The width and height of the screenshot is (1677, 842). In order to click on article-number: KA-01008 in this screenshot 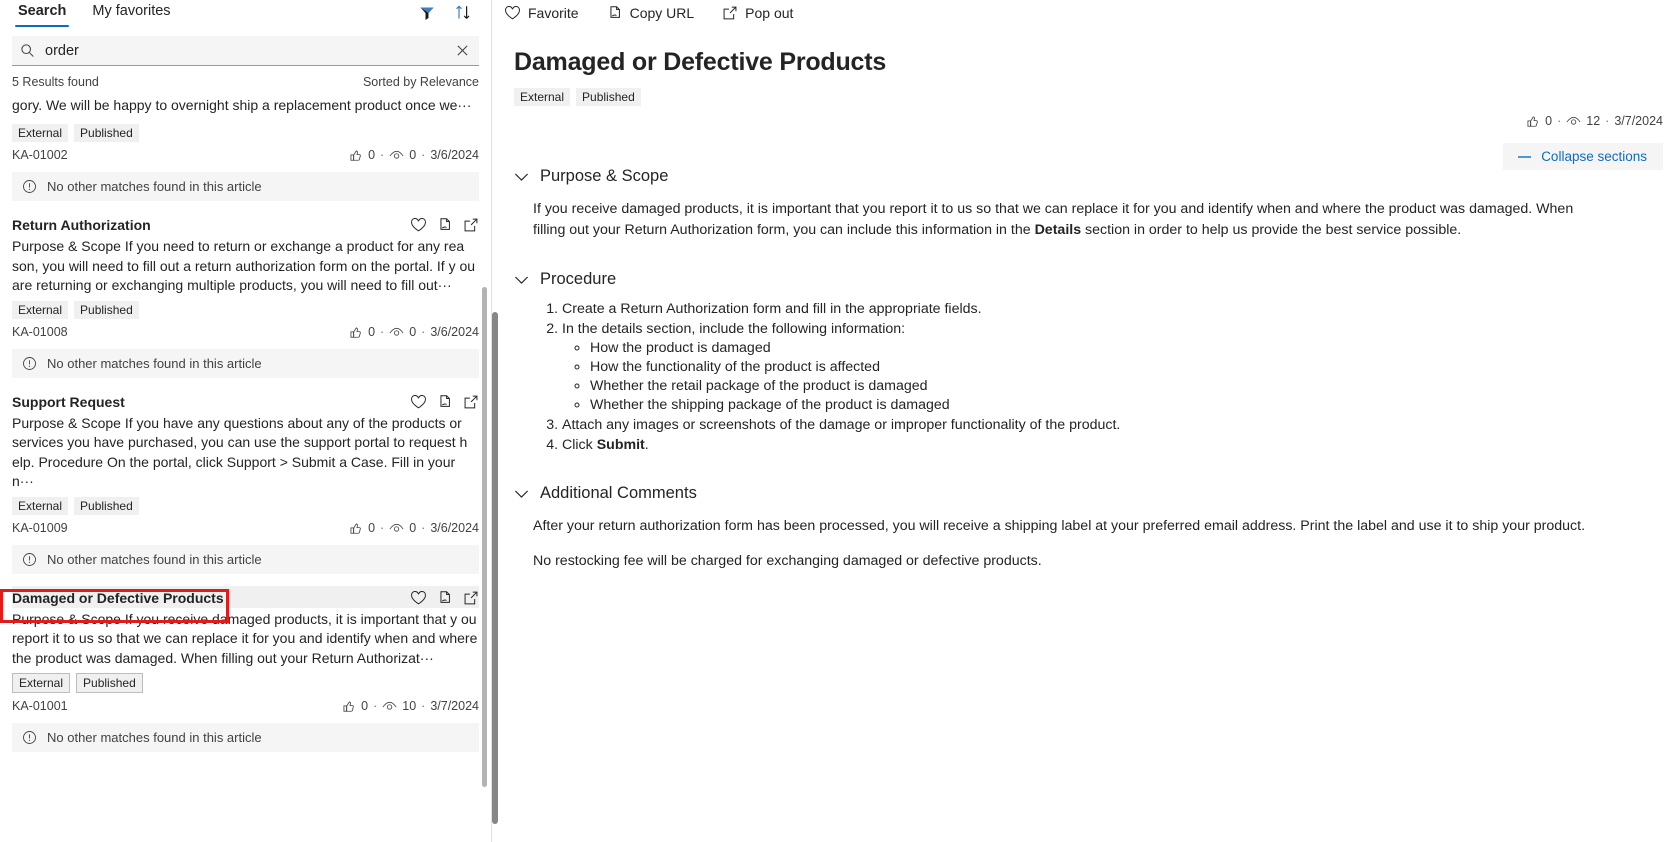, I will do `click(40, 331)`.